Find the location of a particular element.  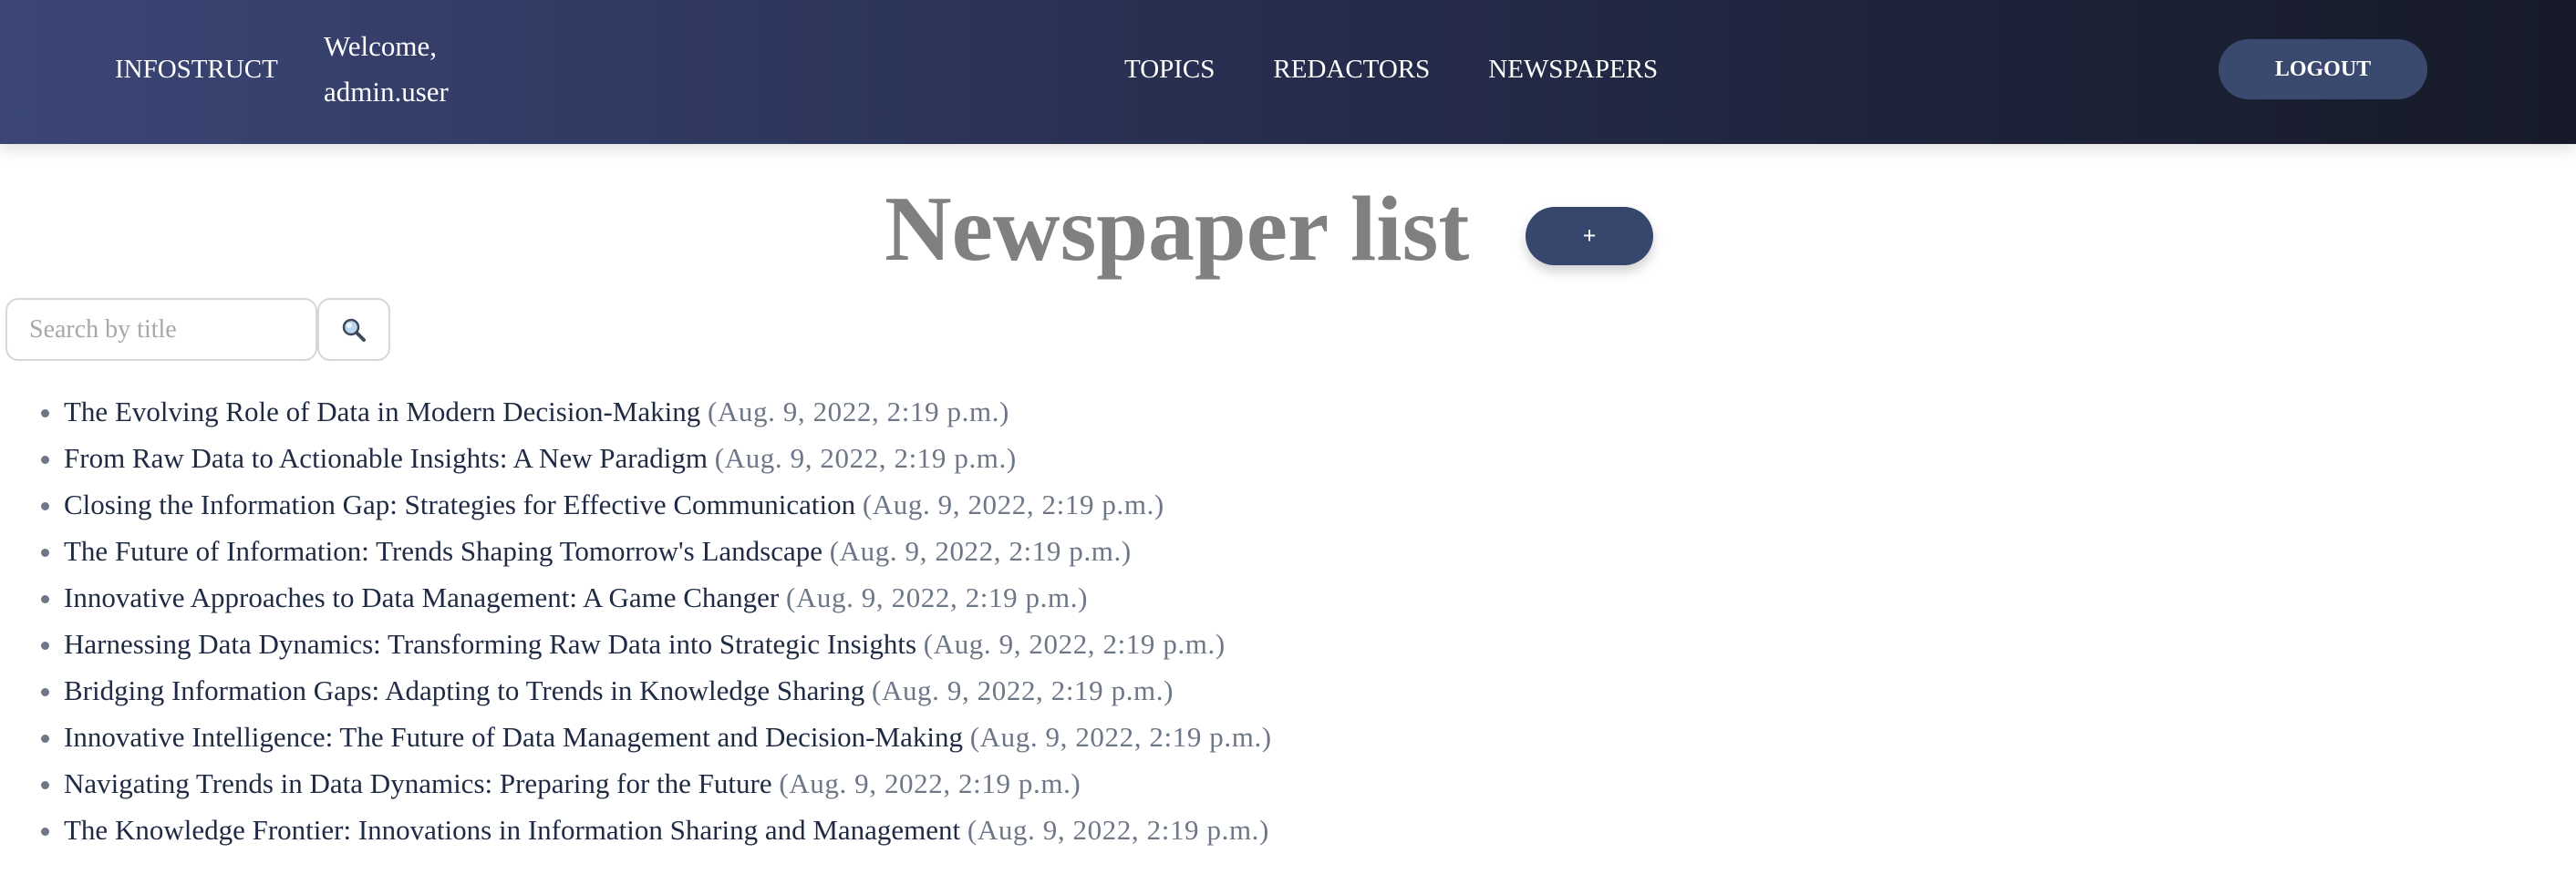

logout-button: LOGOUT is located at coordinates (2323, 69).